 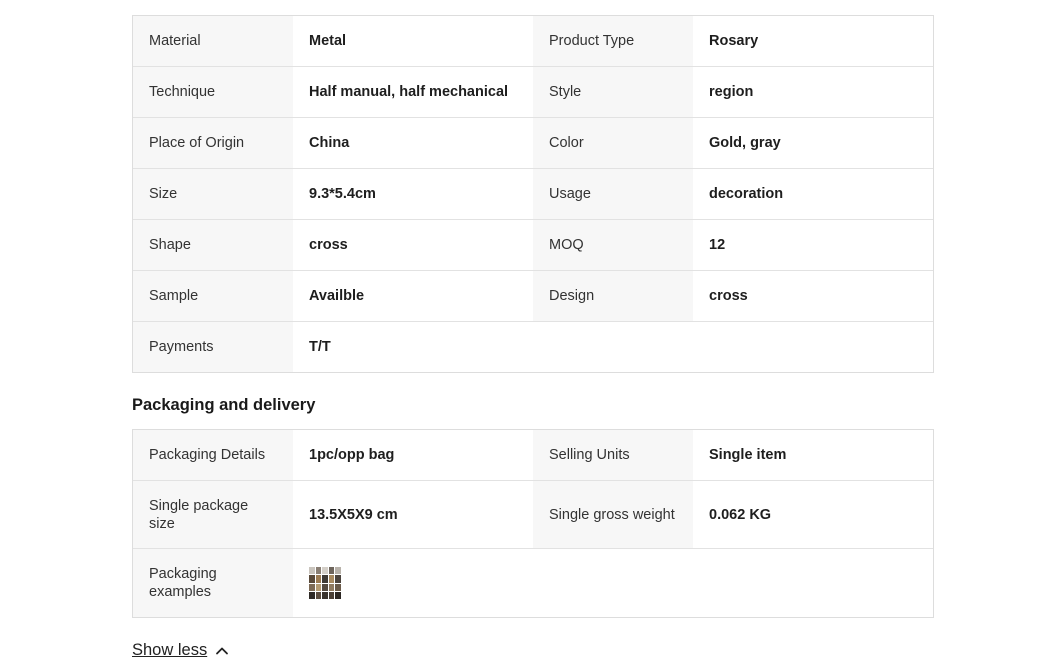 What do you see at coordinates (813, 455) in the screenshot?
I see `packaging-value: Single item` at bounding box center [813, 455].